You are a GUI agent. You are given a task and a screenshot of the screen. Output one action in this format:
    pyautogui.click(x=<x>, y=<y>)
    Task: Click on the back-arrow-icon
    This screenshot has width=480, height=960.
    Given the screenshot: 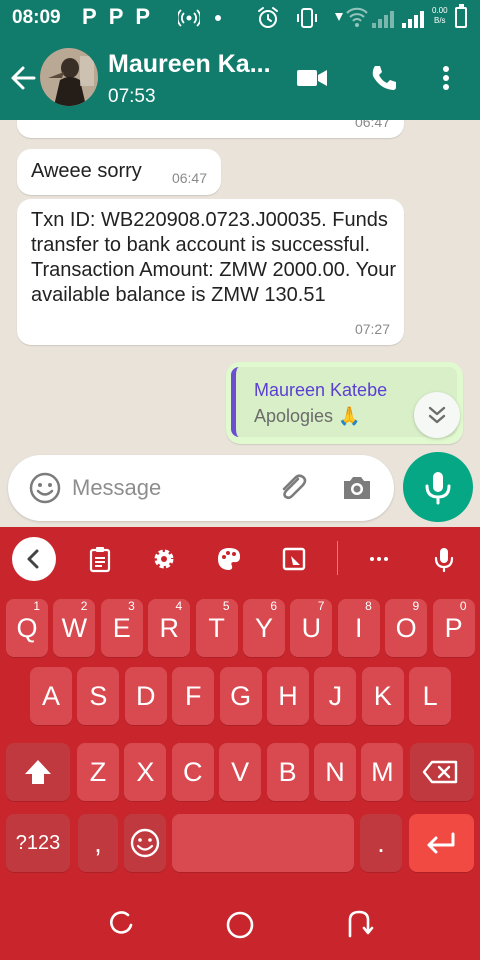 What is the action you would take?
    pyautogui.click(x=23, y=78)
    